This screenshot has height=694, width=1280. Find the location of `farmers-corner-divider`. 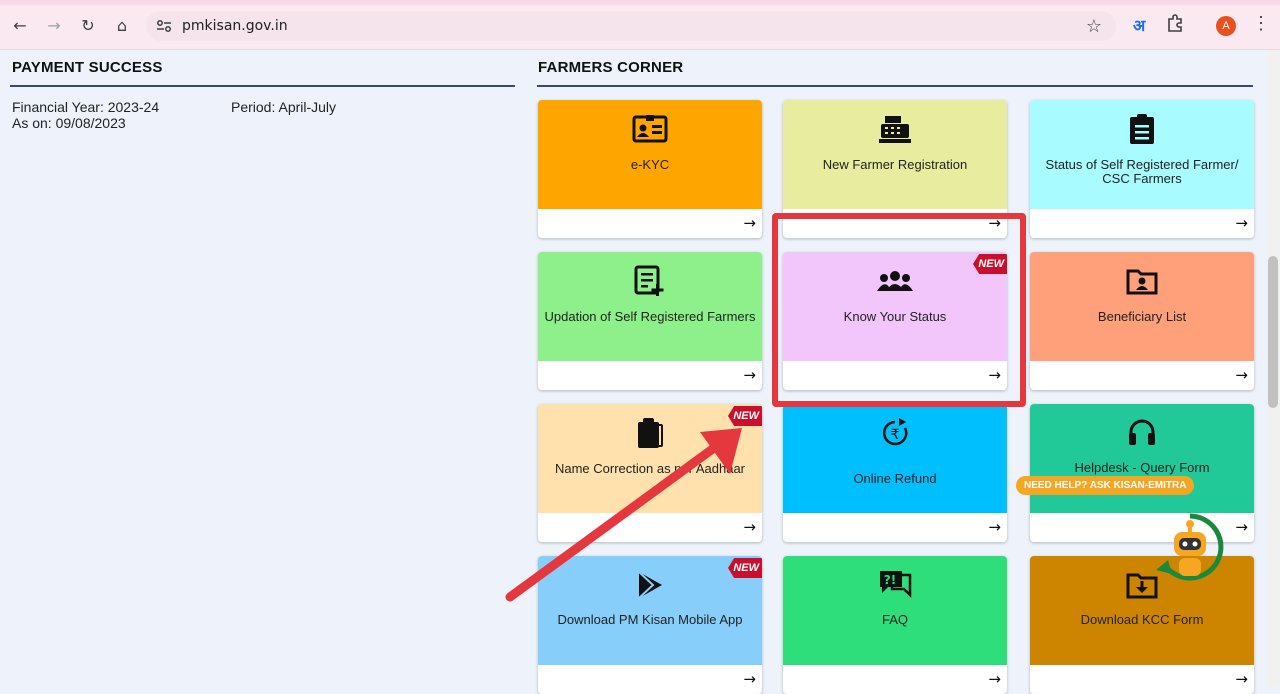

farmers-corner-divider is located at coordinates (895, 86).